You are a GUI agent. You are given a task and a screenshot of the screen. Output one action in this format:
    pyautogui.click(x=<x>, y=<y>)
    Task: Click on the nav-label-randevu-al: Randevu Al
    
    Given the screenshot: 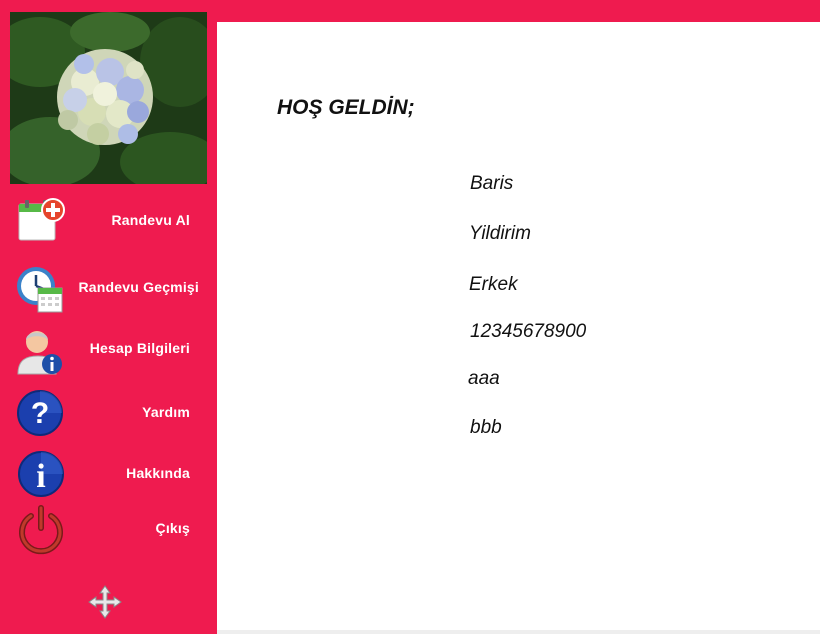 What is the action you would take?
    pyautogui.click(x=150, y=220)
    